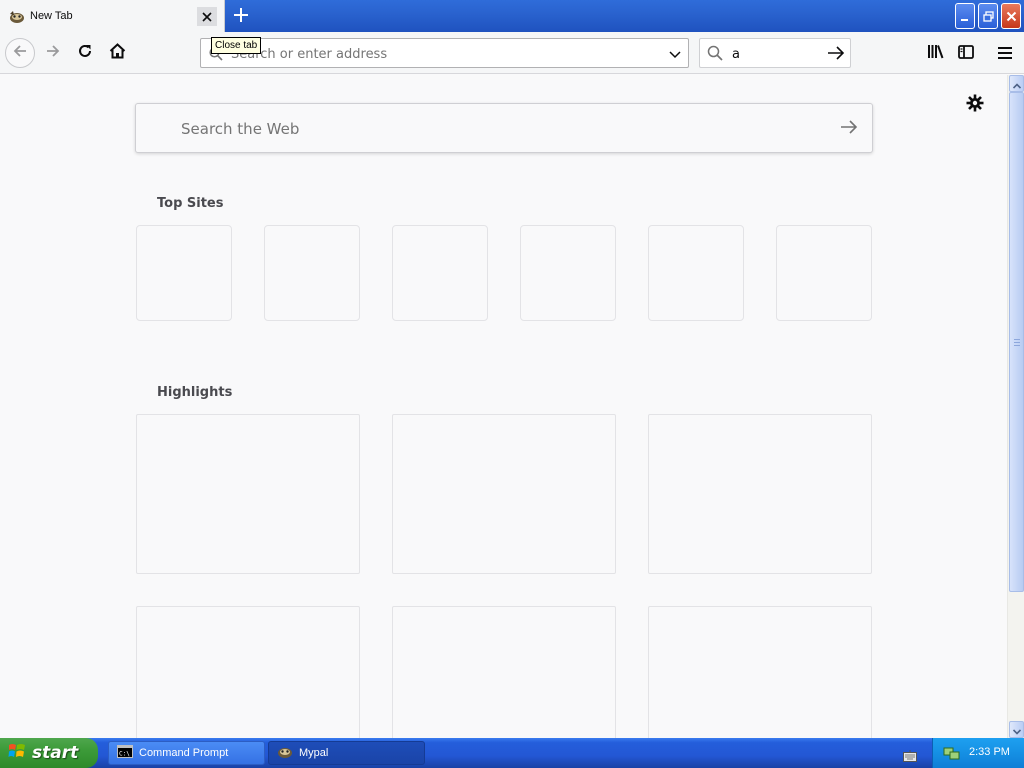 This screenshot has width=1024, height=768. I want to click on scroll-up-button, so click(1016, 83).